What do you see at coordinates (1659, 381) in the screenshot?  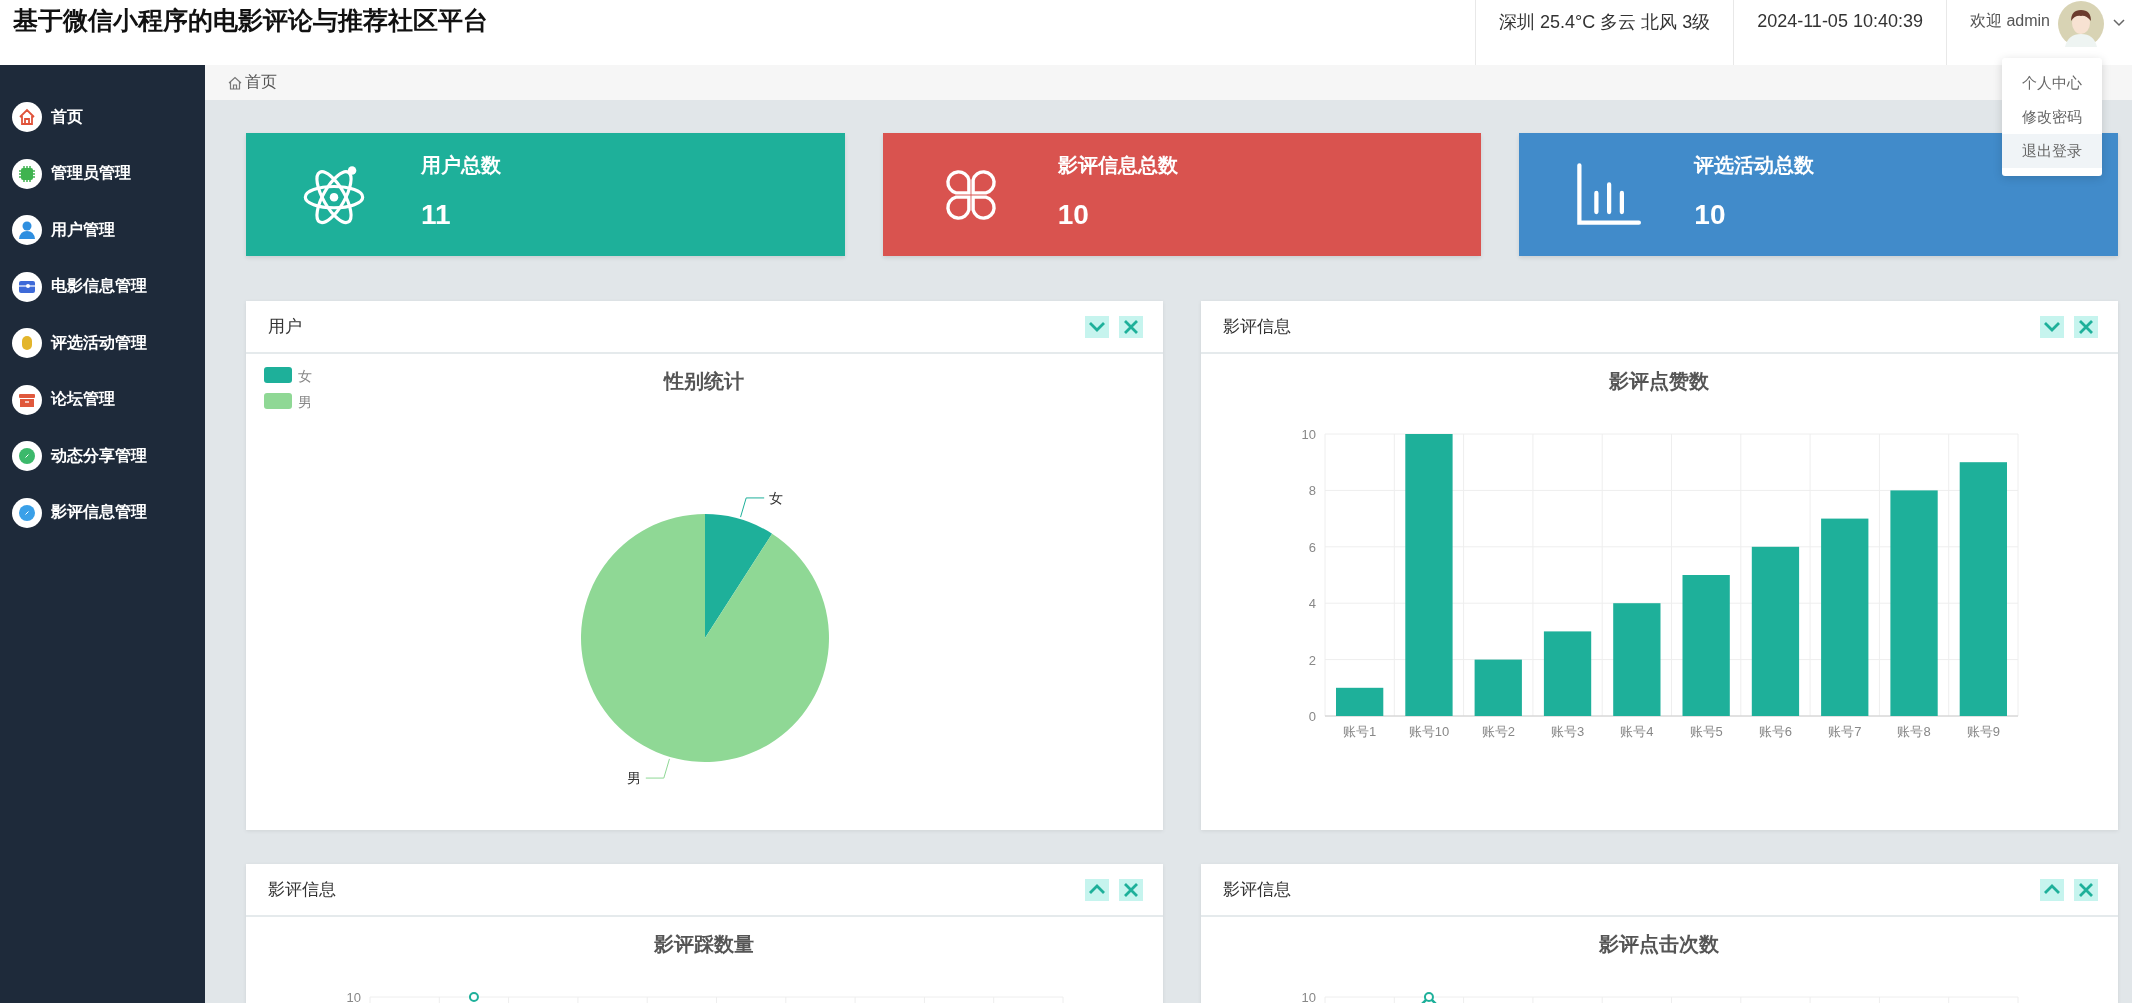 I see `chart-title: 影评点赞数` at bounding box center [1659, 381].